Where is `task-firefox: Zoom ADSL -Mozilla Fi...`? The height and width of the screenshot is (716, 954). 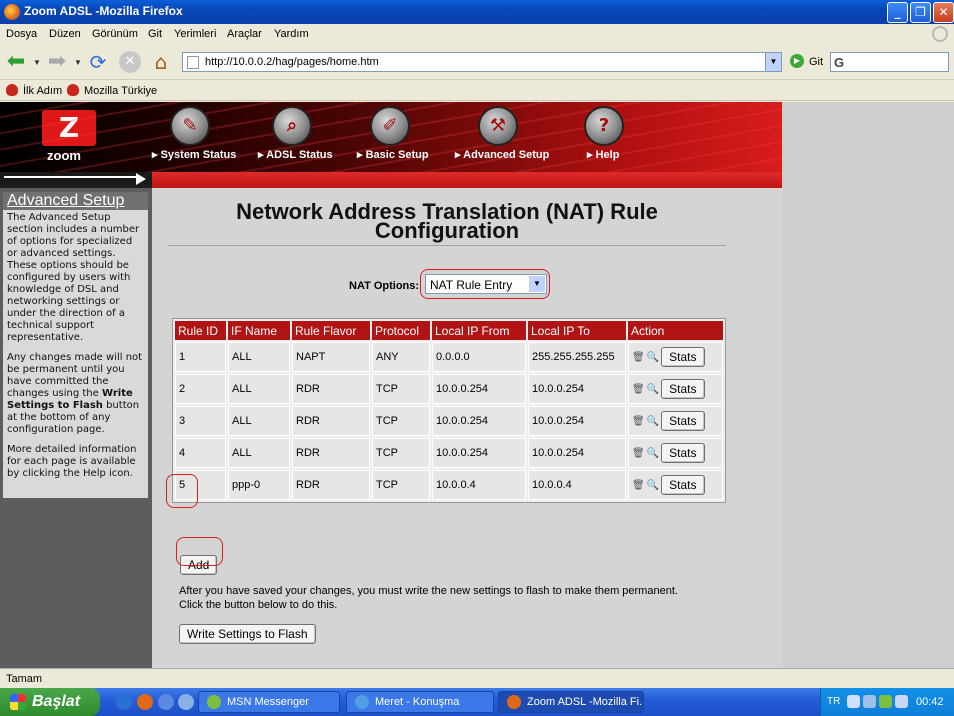
task-firefox: Zoom ADSL -Mozilla Fi... is located at coordinates (571, 702).